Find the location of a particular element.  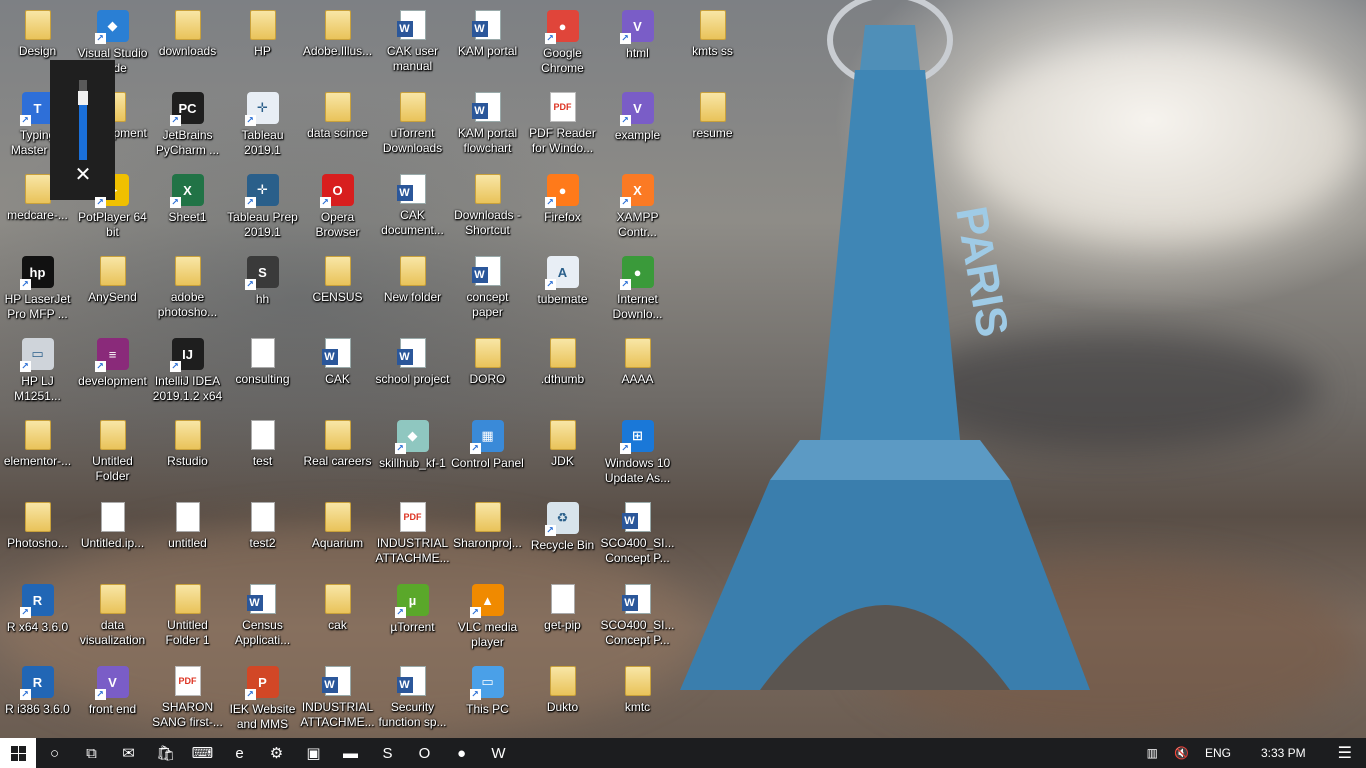

desktop-icon: ♻ Recycle Bin is located at coordinates (562, 537).